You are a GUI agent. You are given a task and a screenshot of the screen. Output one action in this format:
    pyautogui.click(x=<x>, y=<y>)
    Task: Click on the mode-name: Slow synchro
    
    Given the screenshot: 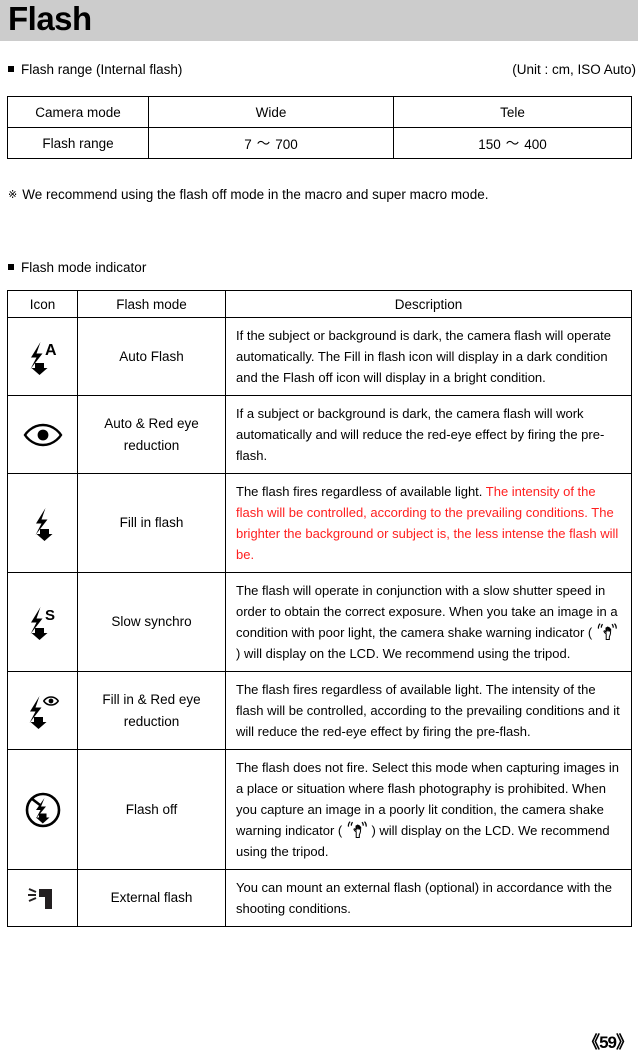 What is the action you would take?
    pyautogui.click(x=151, y=622)
    